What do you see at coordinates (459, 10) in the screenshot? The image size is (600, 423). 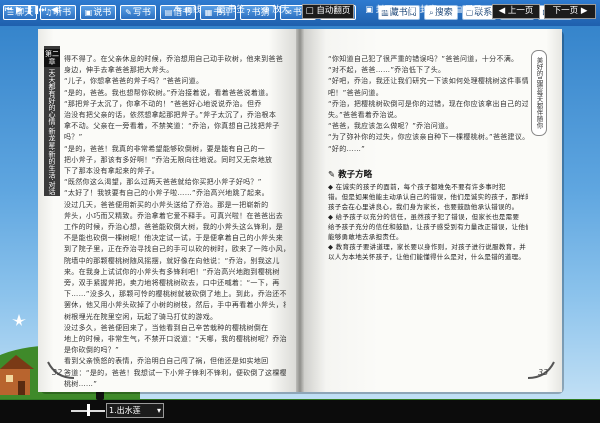 I see `list-icon: ▤` at bounding box center [459, 10].